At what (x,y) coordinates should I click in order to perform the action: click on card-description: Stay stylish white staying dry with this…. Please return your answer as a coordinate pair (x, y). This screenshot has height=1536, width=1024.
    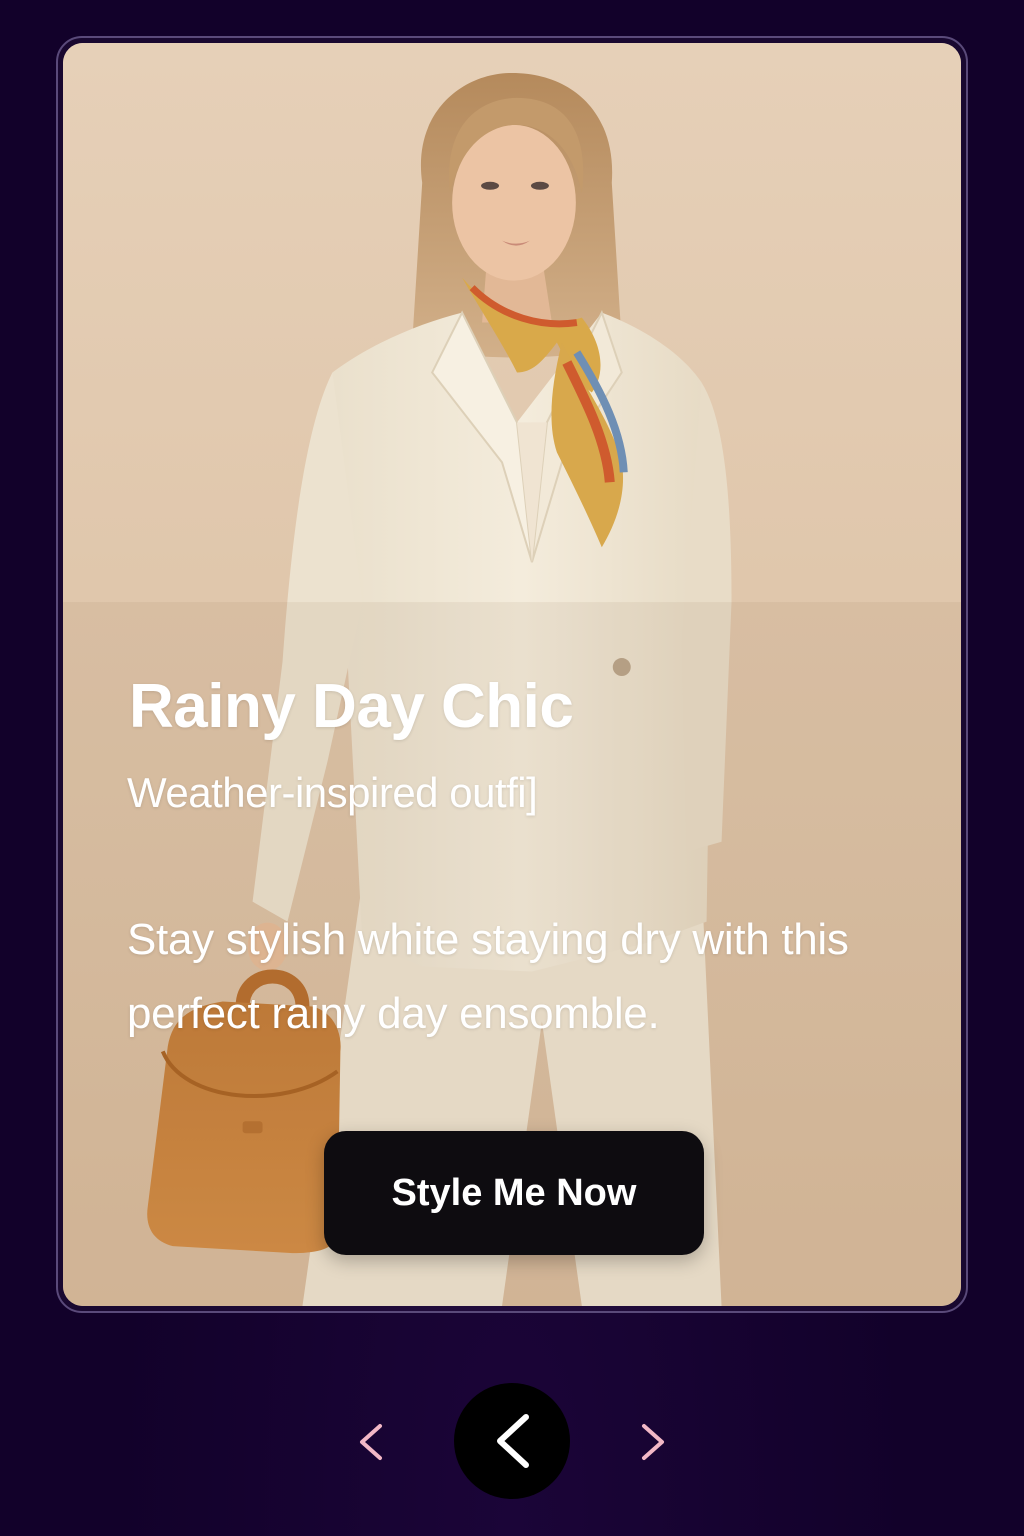
    Looking at the image, I should click on (488, 976).